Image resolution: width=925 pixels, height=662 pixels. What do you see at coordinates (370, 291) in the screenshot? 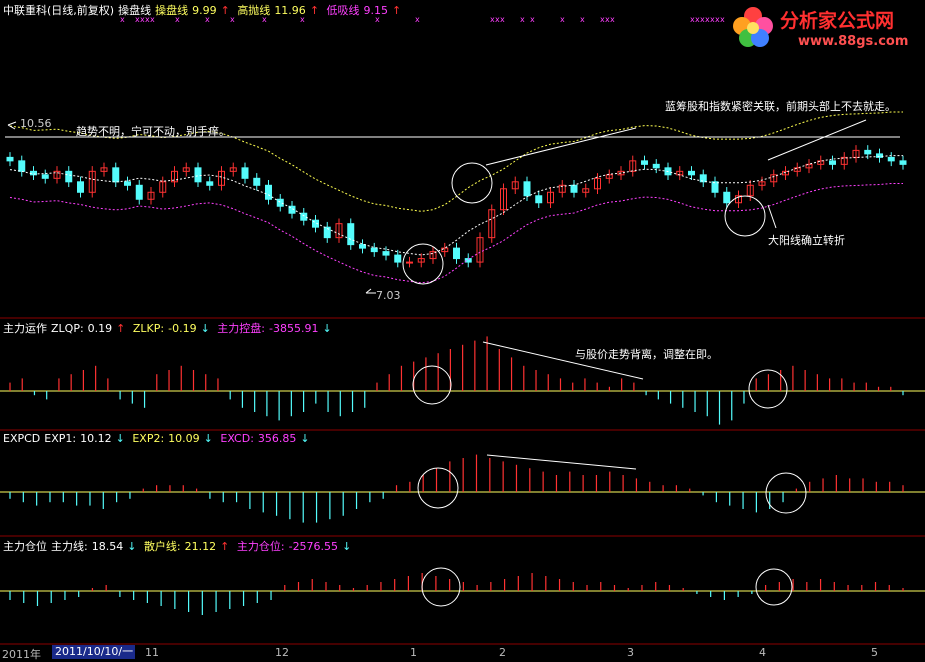
I see `low-price-pointer-icon` at bounding box center [370, 291].